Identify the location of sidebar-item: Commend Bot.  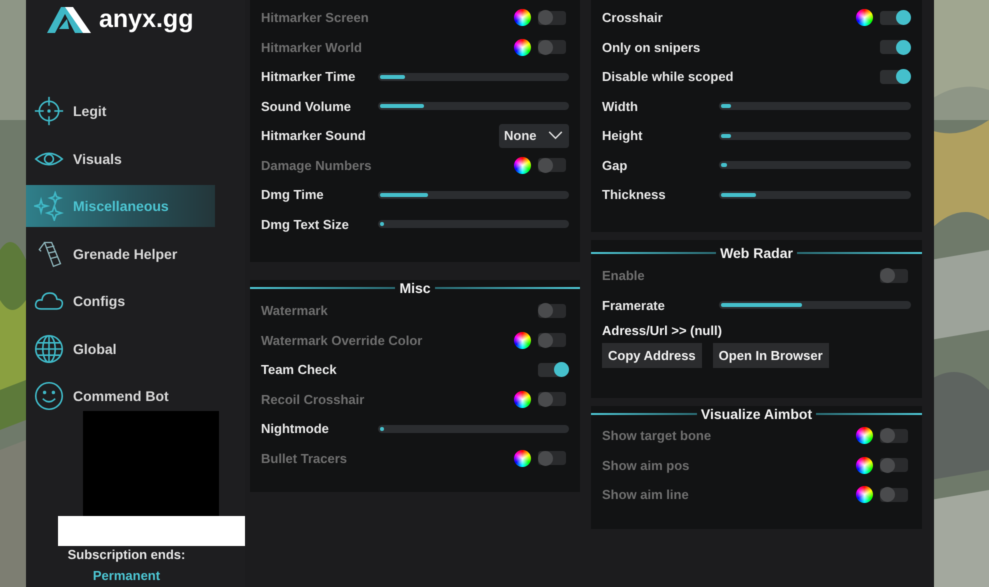
(132, 396).